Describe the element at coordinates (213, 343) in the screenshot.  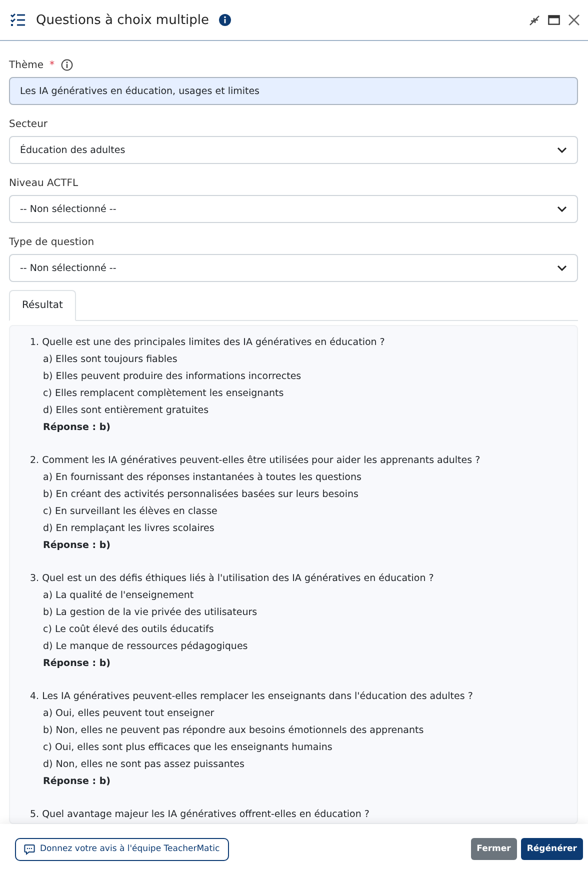
I see `question-text: Quelle est une des principales limites des IA génératives en éducation ?` at that location.